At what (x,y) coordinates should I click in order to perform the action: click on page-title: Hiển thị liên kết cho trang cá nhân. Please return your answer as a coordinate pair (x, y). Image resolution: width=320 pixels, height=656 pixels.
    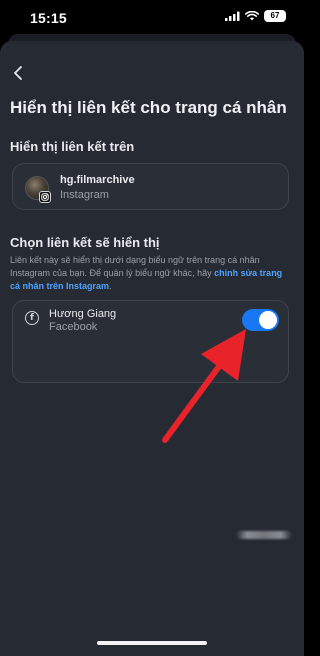
    Looking at the image, I should click on (148, 107).